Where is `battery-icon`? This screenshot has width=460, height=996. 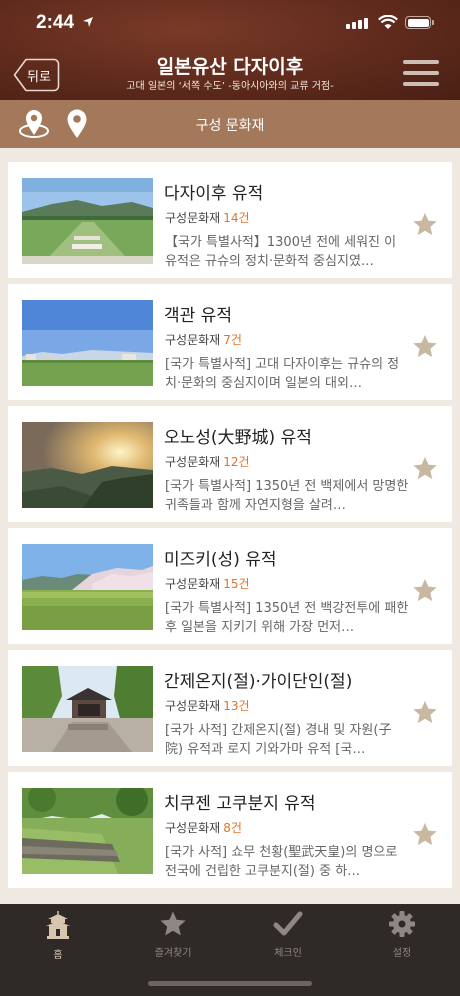
battery-icon is located at coordinates (419, 22).